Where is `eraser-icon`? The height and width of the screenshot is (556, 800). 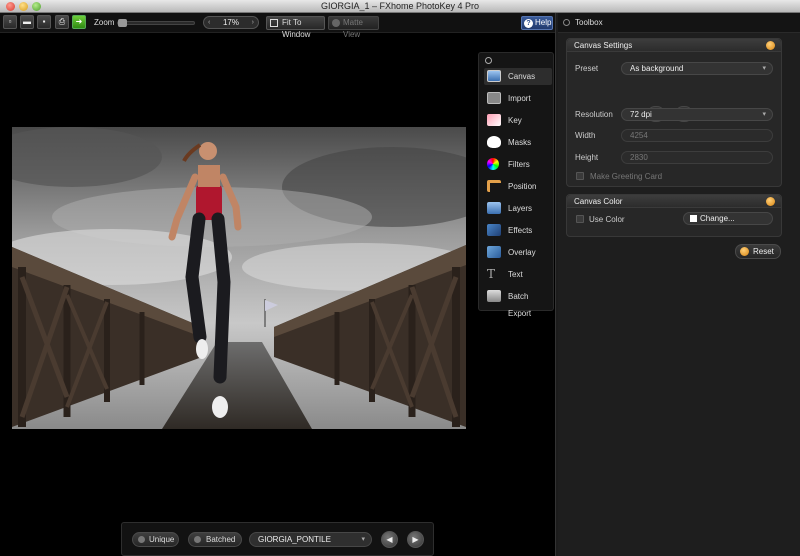 eraser-icon is located at coordinates (494, 120).